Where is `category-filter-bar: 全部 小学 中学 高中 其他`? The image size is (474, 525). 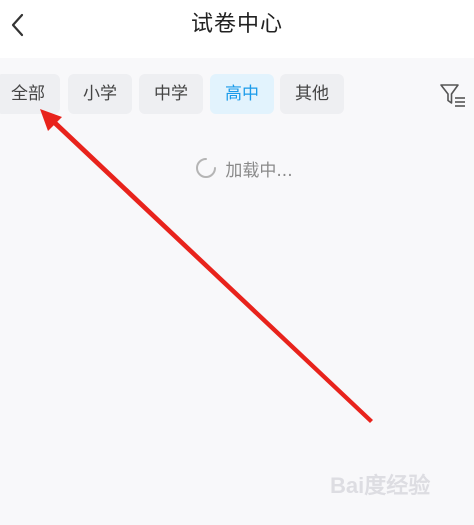
category-filter-bar: 全部 小学 中学 高中 其他 is located at coordinates (237, 94).